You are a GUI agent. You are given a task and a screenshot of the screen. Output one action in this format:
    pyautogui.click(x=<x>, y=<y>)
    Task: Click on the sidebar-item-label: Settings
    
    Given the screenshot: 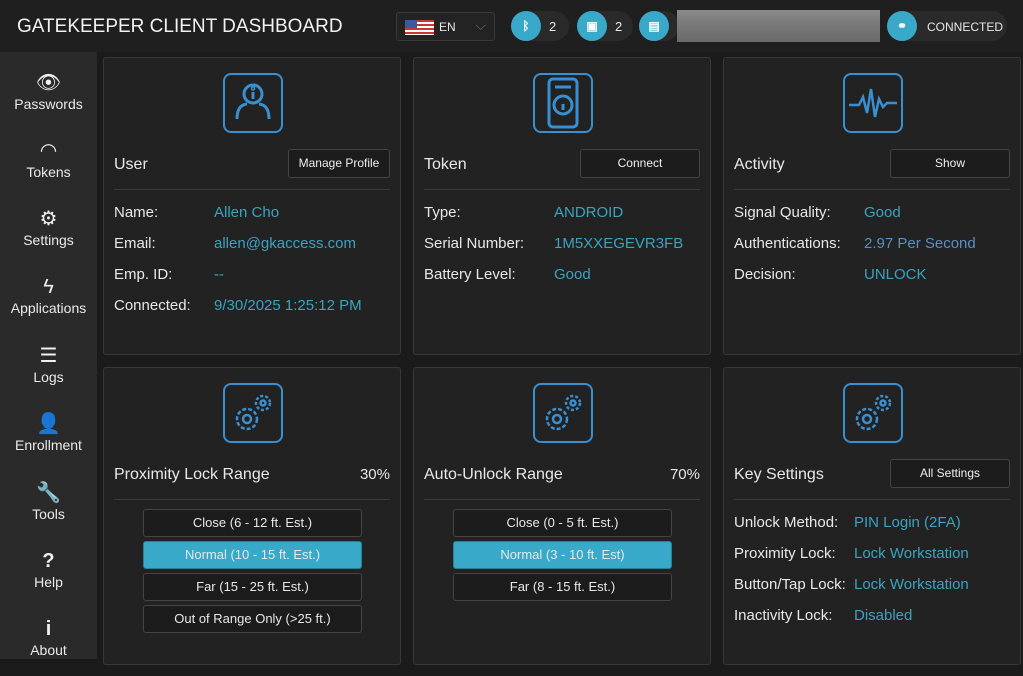 What is the action you would take?
    pyautogui.click(x=48, y=240)
    